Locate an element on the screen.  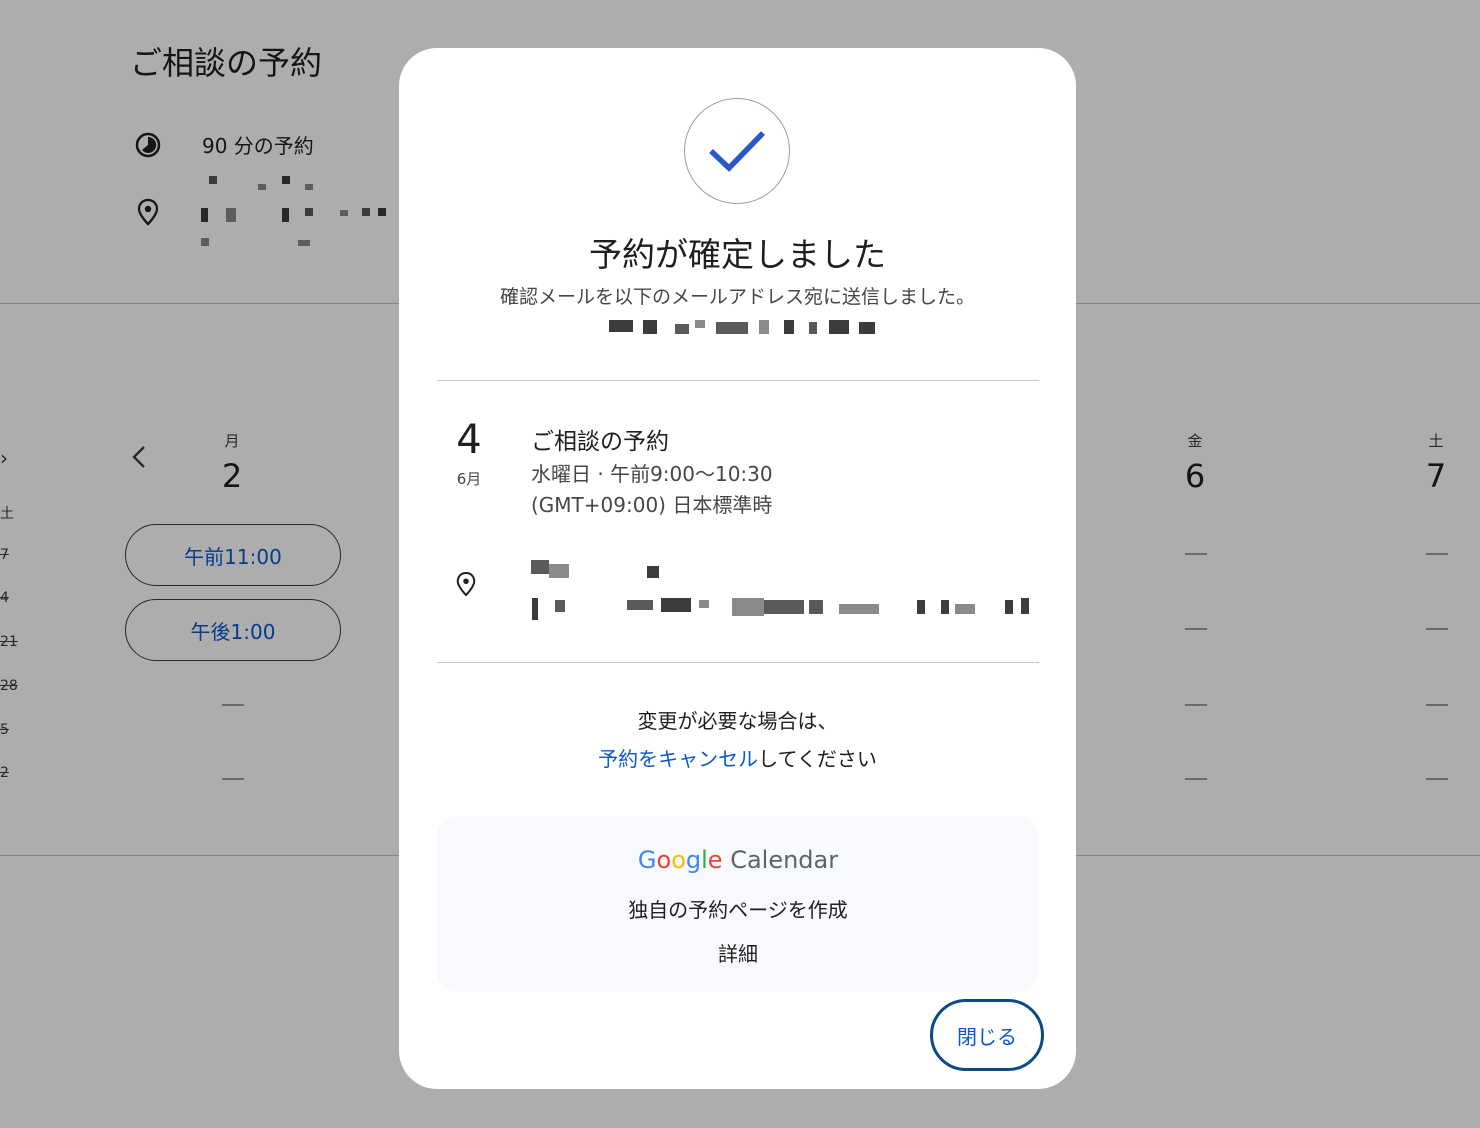
close-button: 閉じる is located at coordinates (987, 1035).